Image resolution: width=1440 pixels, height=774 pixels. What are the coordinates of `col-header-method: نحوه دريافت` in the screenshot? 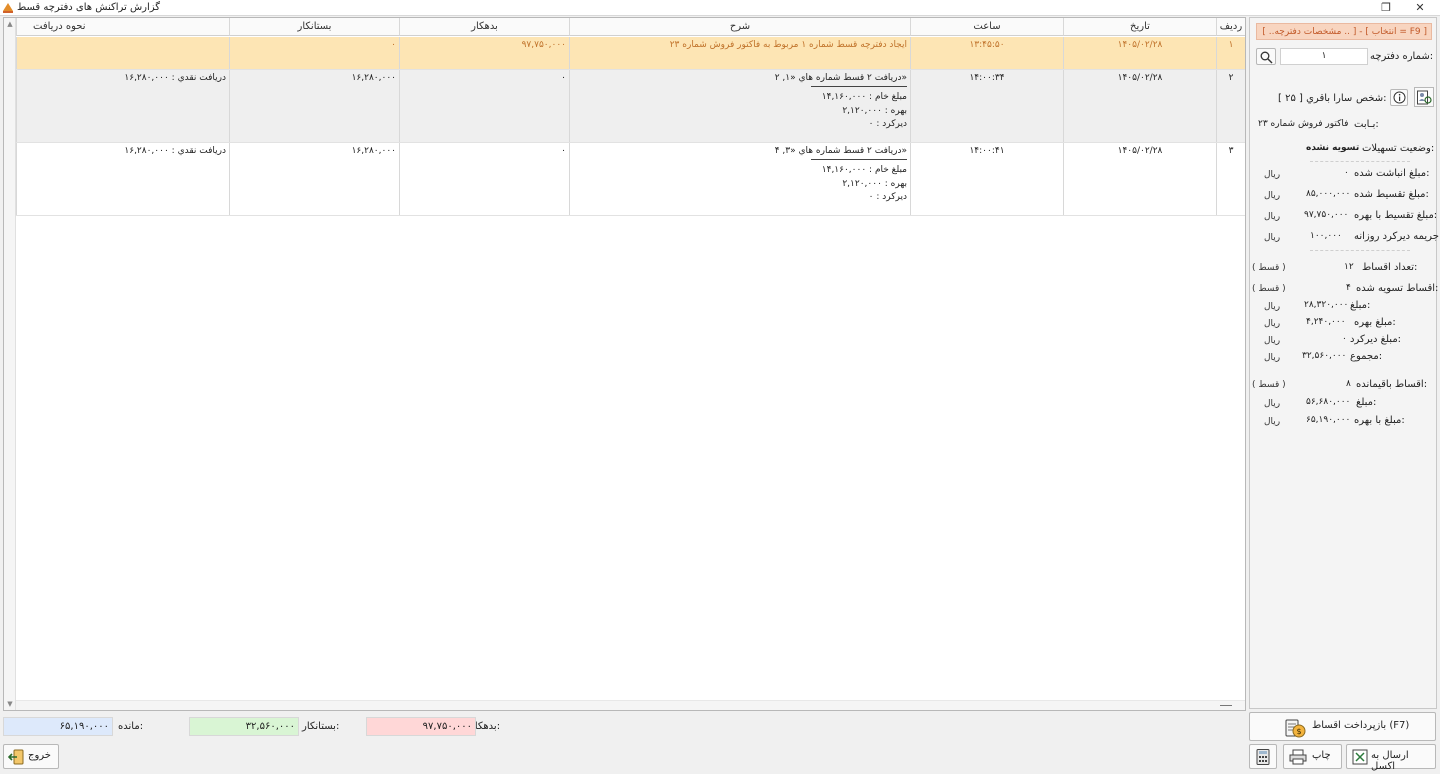 It's located at (122, 27).